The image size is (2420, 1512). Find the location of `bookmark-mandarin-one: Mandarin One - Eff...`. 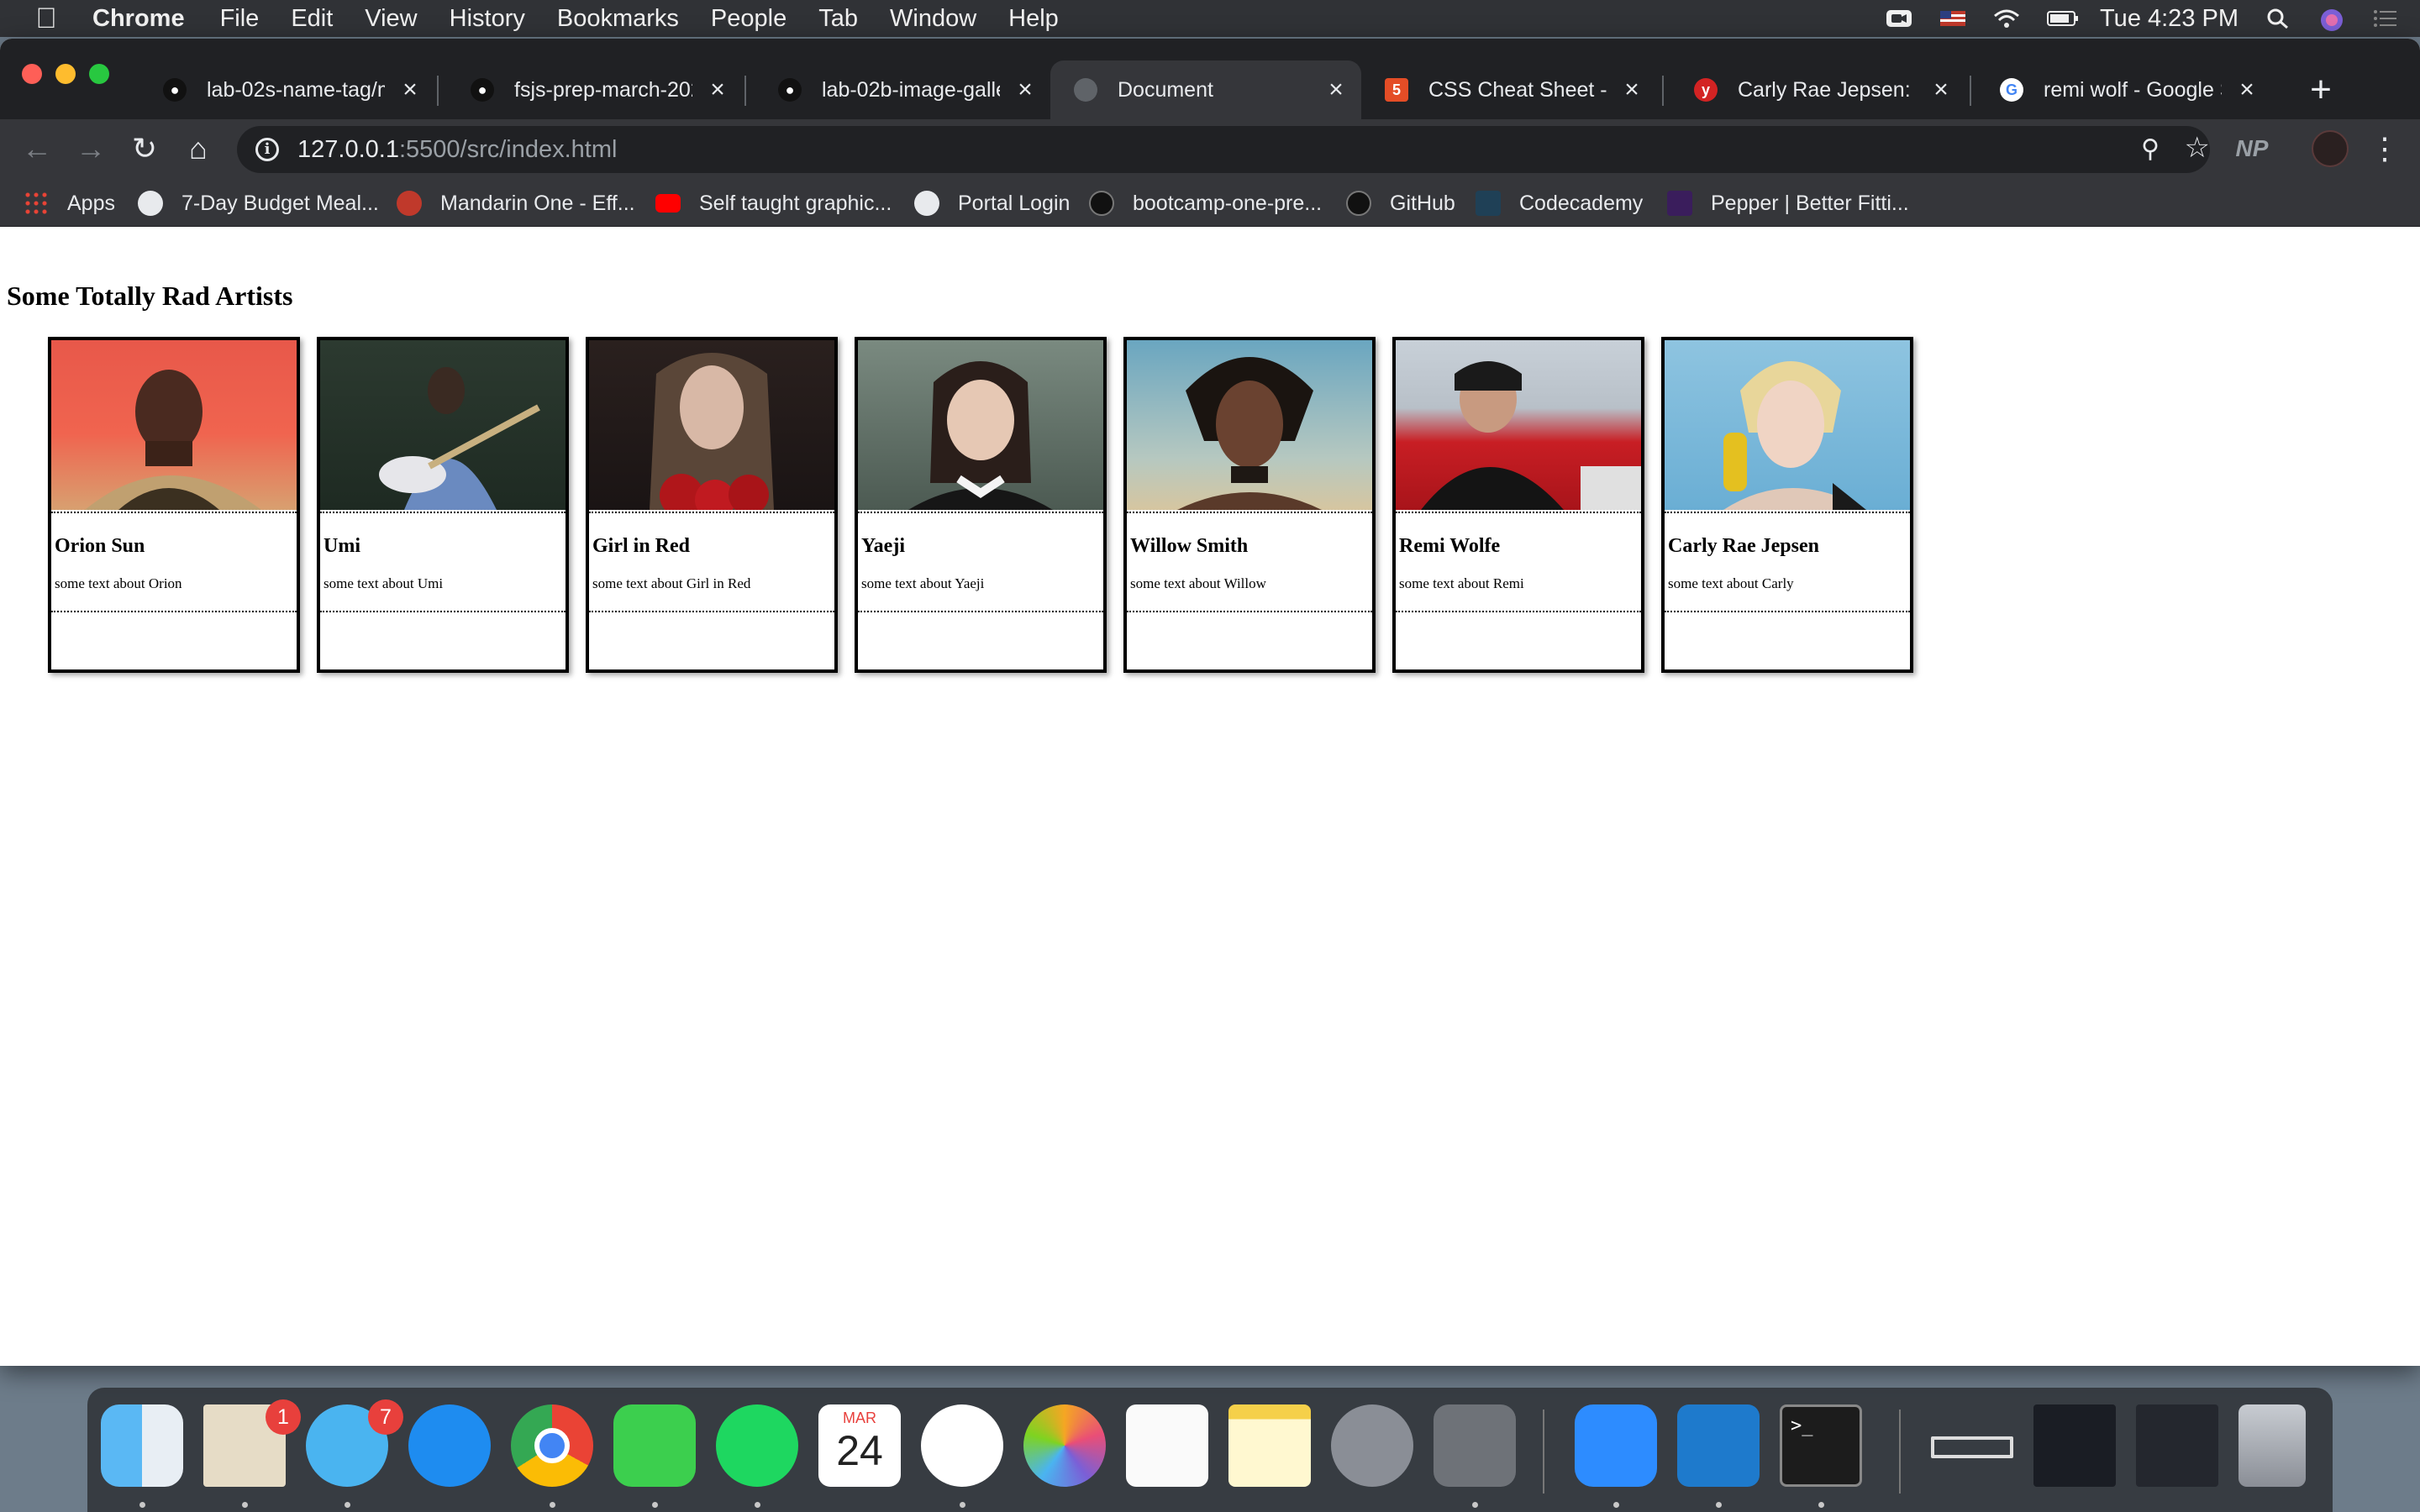

bookmark-mandarin-one: Mandarin One - Eff... is located at coordinates (516, 203).